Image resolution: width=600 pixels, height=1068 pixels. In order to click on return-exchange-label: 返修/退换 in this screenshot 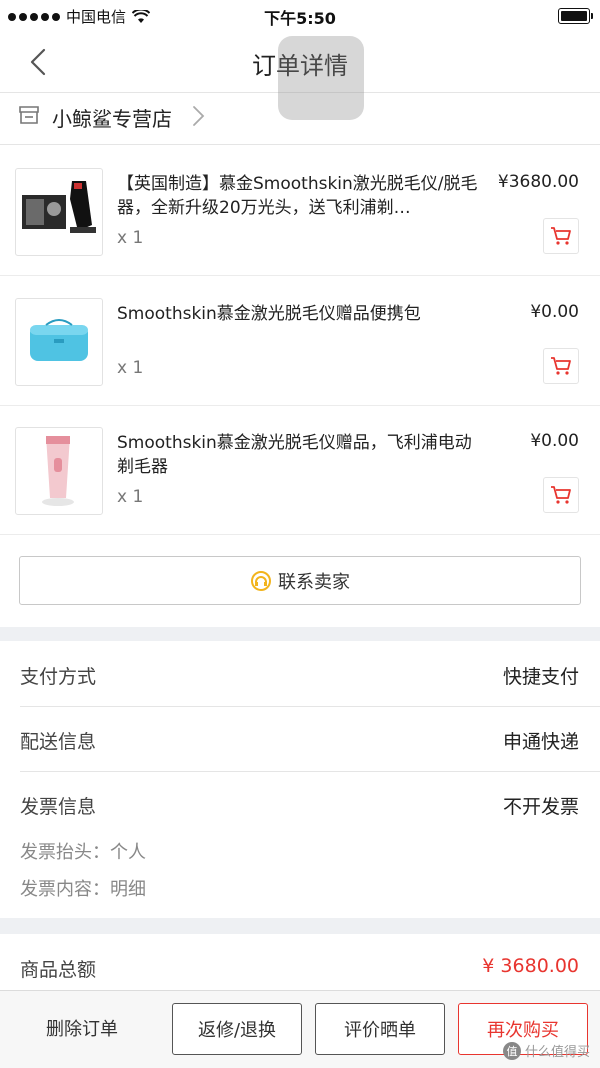, I will do `click(237, 1030)`.